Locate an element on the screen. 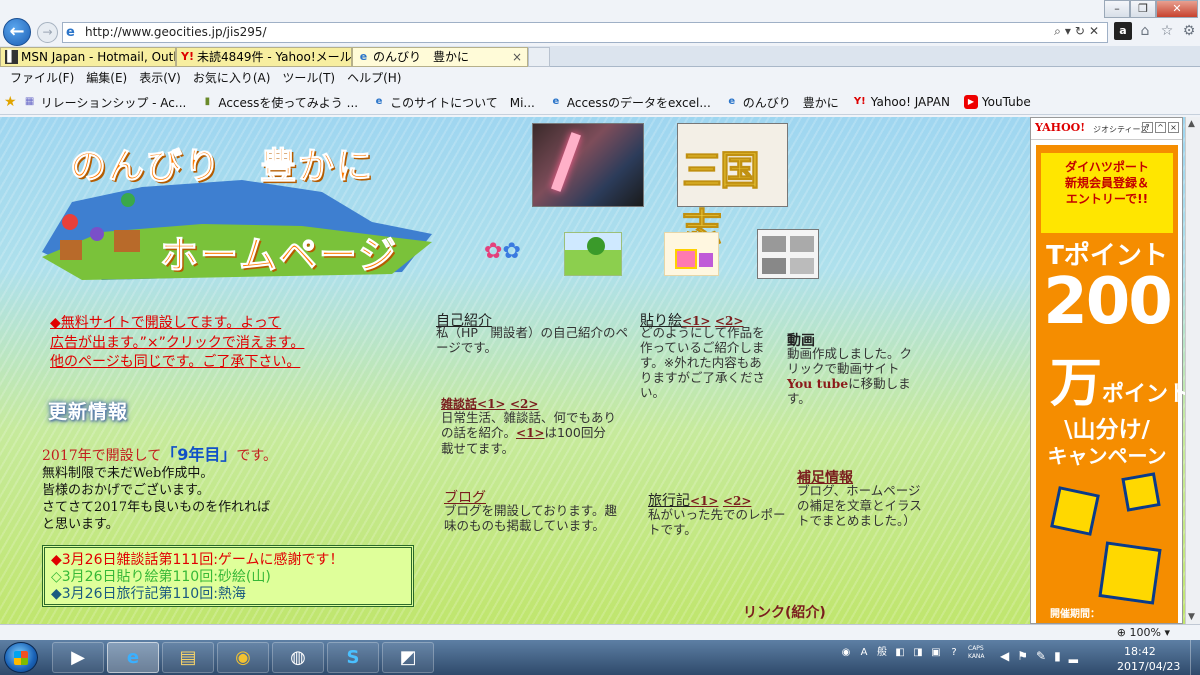 The width and height of the screenshot is (1200, 675). section-links-title: リンク(紹介) is located at coordinates (784, 612).